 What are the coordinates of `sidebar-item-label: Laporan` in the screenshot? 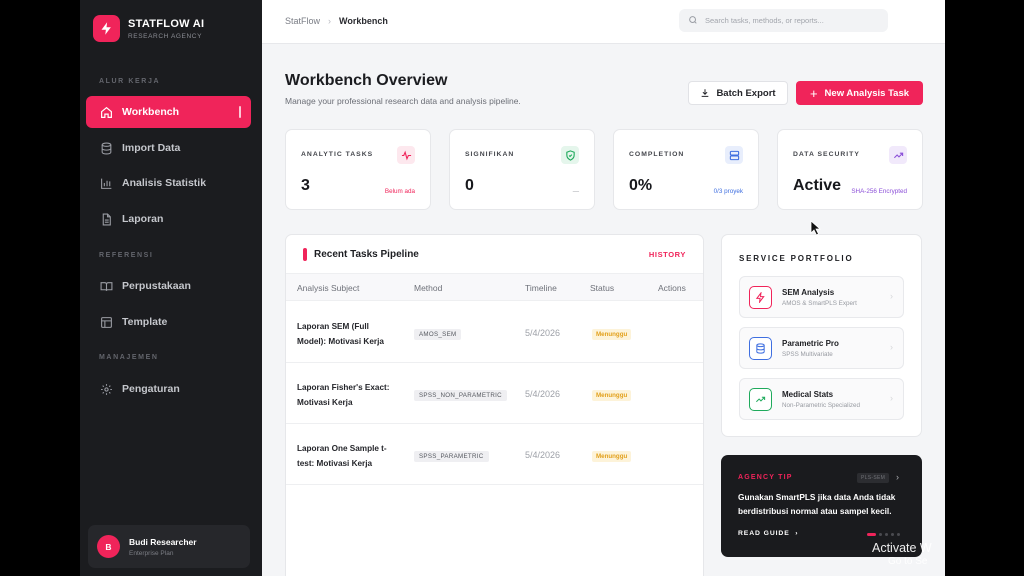 It's located at (143, 219).